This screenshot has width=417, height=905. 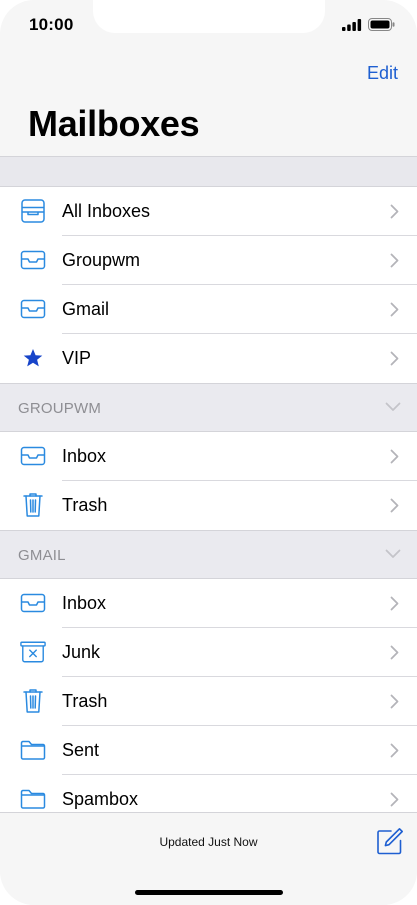 I want to click on battery-icon, so click(x=381, y=24).